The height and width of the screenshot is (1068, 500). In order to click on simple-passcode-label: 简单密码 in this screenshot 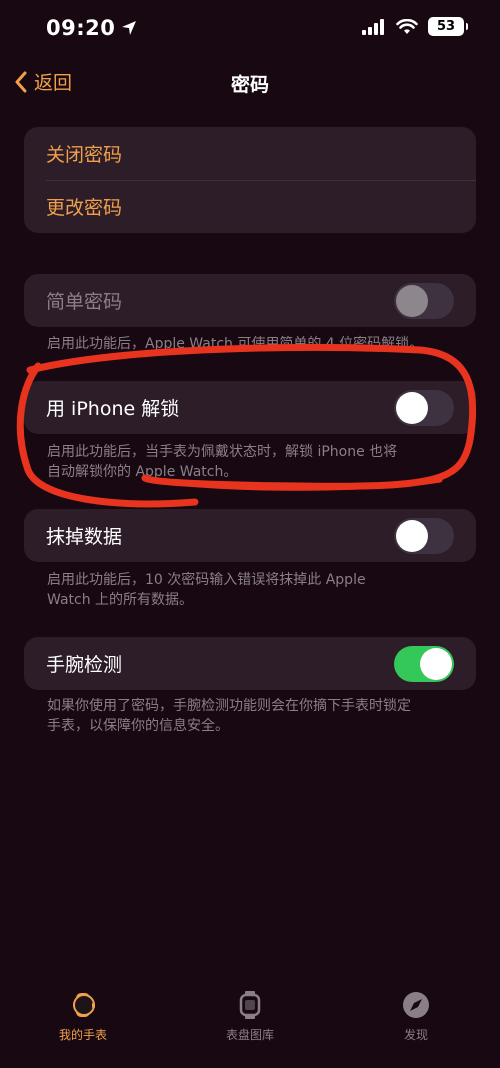, I will do `click(84, 302)`.